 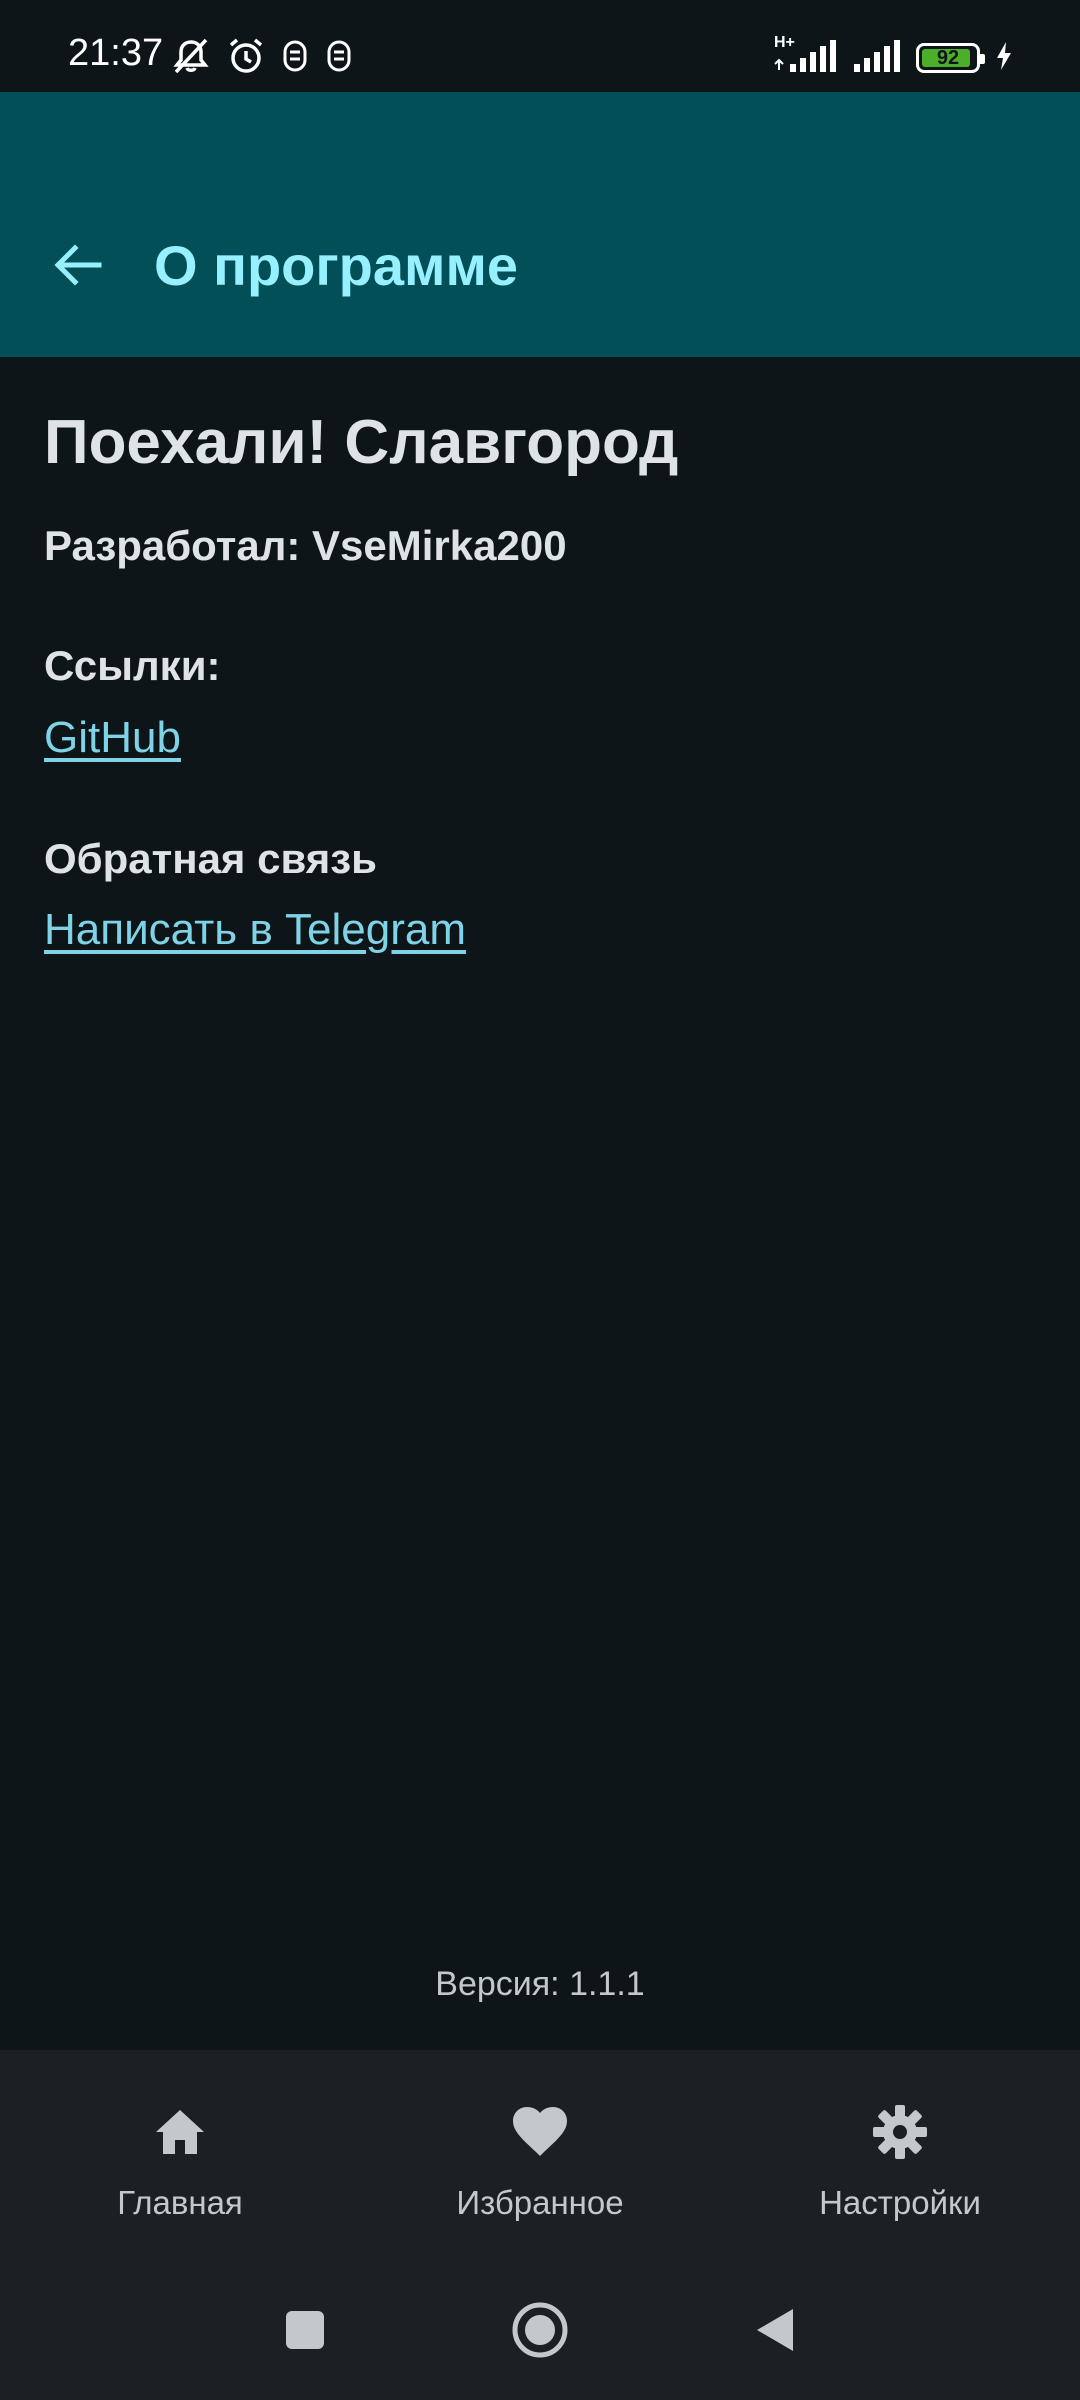 I want to click on home-icon, so click(x=180, y=2132).